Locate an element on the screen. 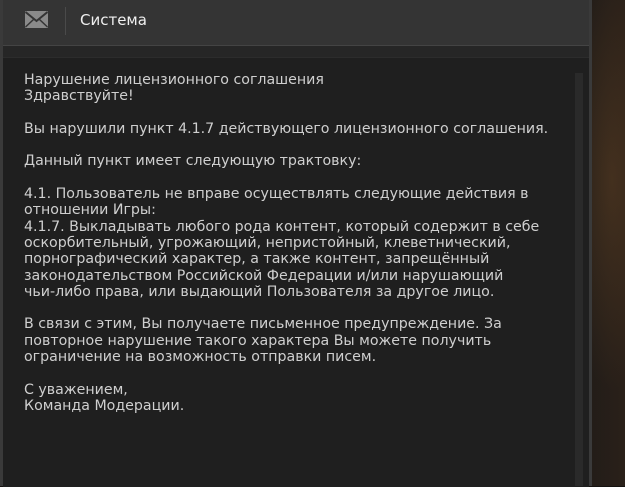 This screenshot has width=625, height=487. clause-line: отношении Игры: is located at coordinates (90, 210).